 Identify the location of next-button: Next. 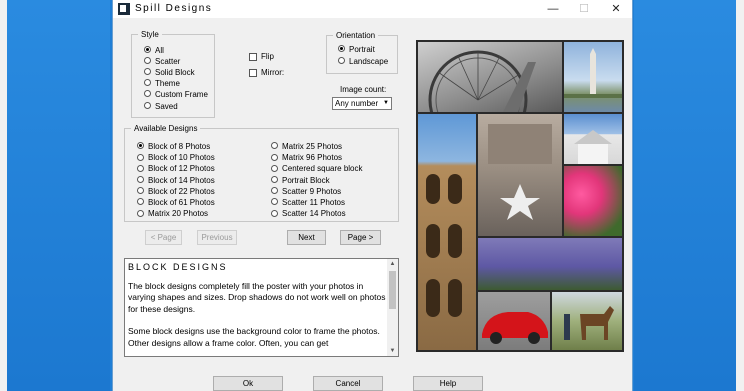
(306, 237).